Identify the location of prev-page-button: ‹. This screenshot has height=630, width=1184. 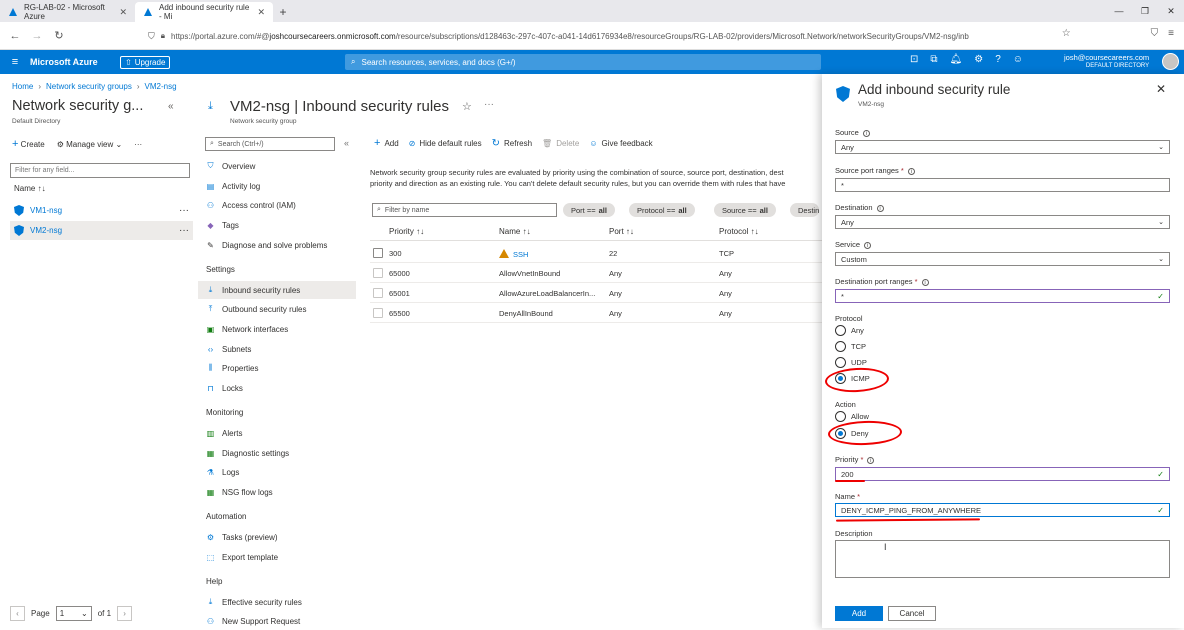
(17, 613).